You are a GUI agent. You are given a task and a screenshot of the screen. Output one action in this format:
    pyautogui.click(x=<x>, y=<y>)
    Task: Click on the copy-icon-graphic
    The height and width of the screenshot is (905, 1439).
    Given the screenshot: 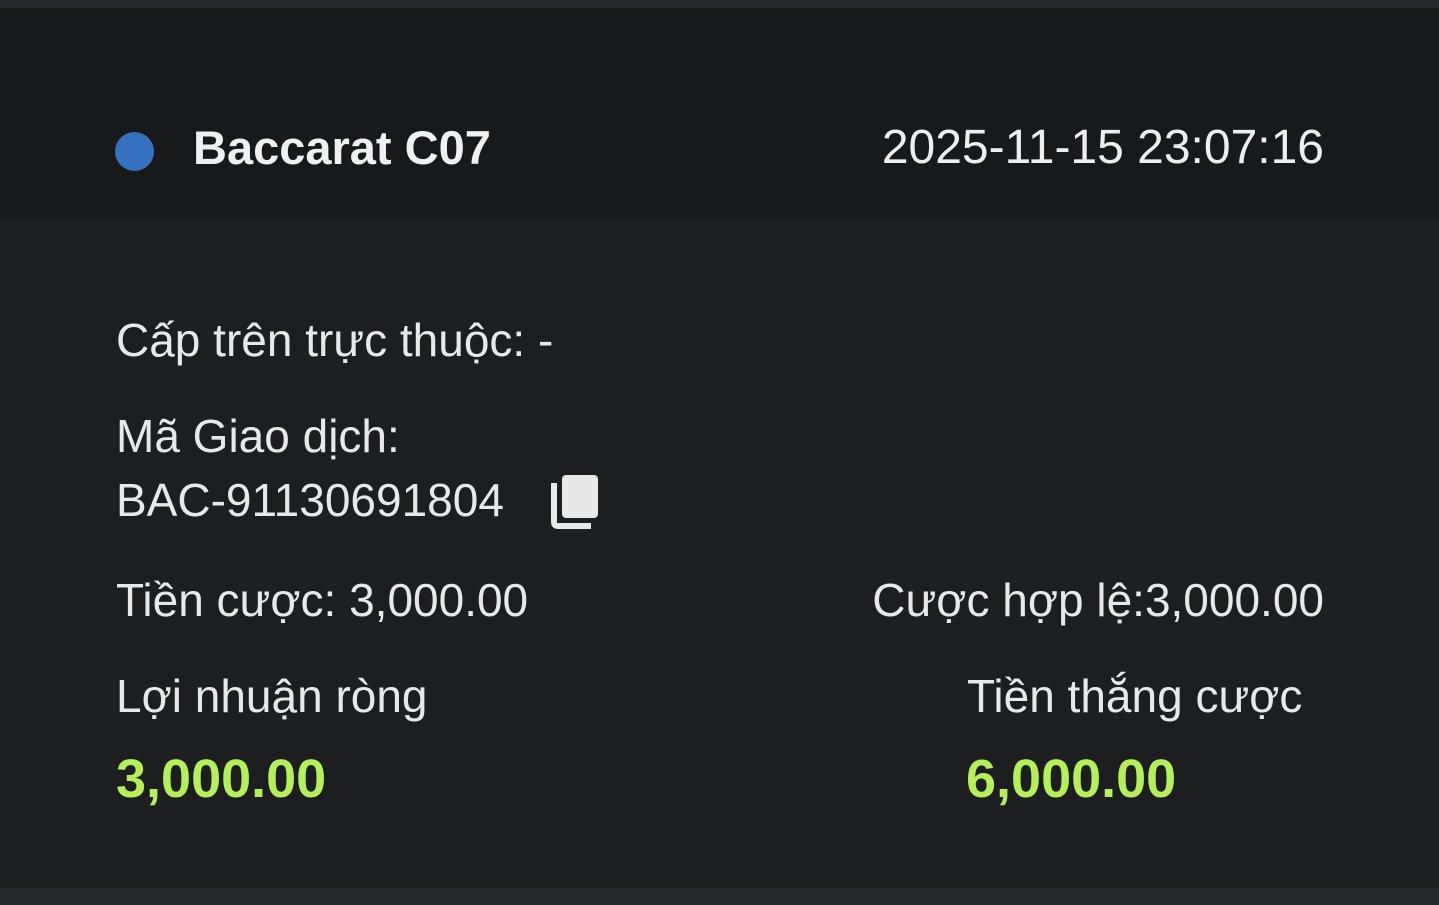 What is the action you would take?
    pyautogui.click(x=574, y=502)
    